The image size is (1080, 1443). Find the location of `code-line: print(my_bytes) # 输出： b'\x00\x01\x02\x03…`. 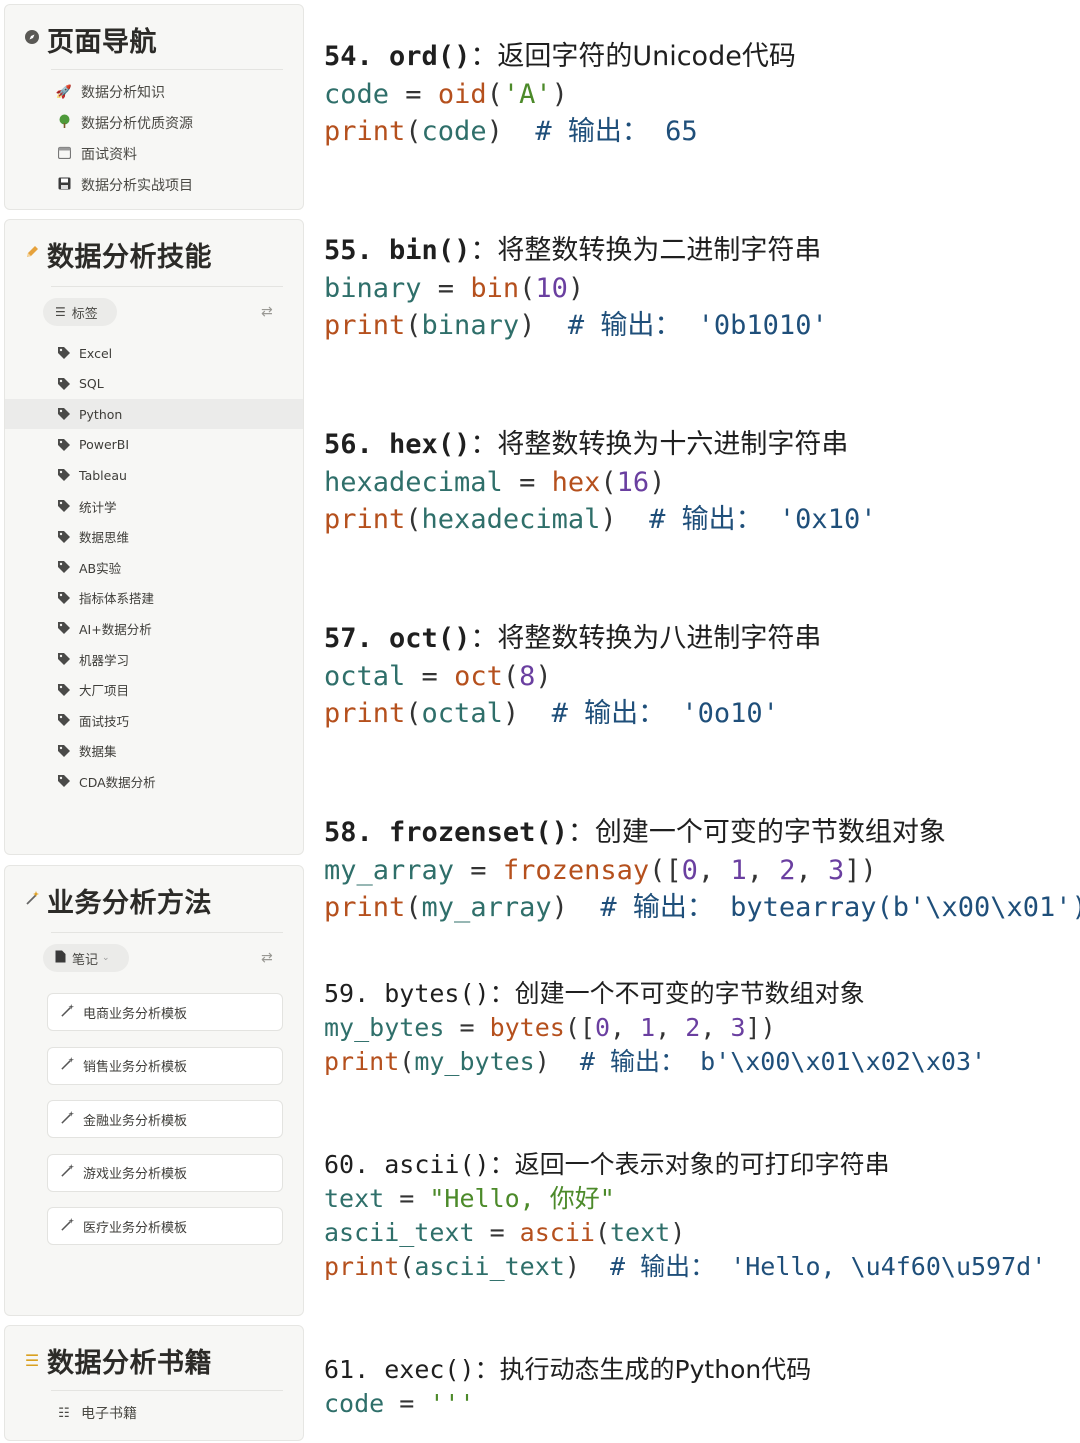

code-line: print(my_bytes) # 输出： b'\x00\x01\x02\x03… is located at coordinates (655, 1061).